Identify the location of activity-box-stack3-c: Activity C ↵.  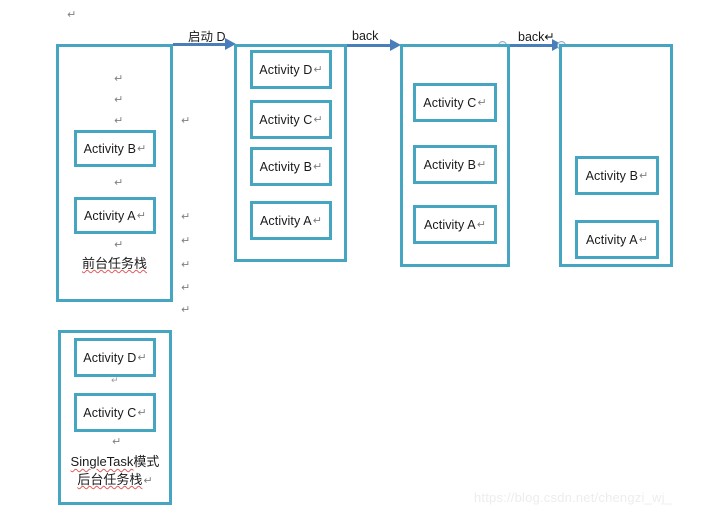
(455, 102).